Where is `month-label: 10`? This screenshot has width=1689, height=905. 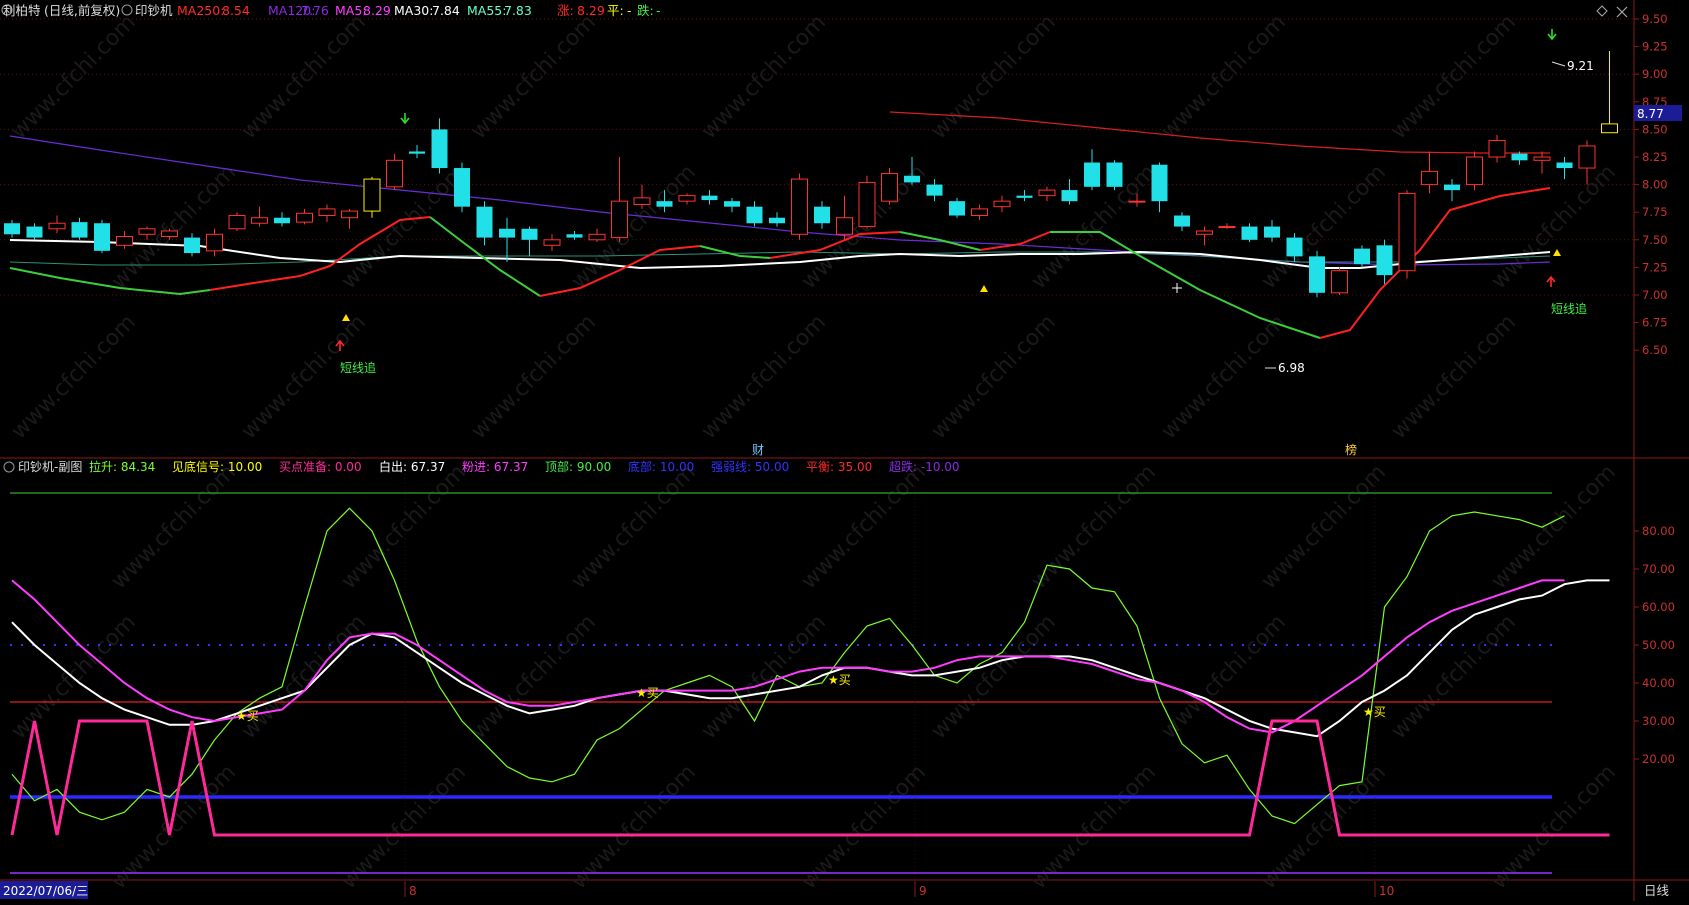 month-label: 10 is located at coordinates (1386, 891).